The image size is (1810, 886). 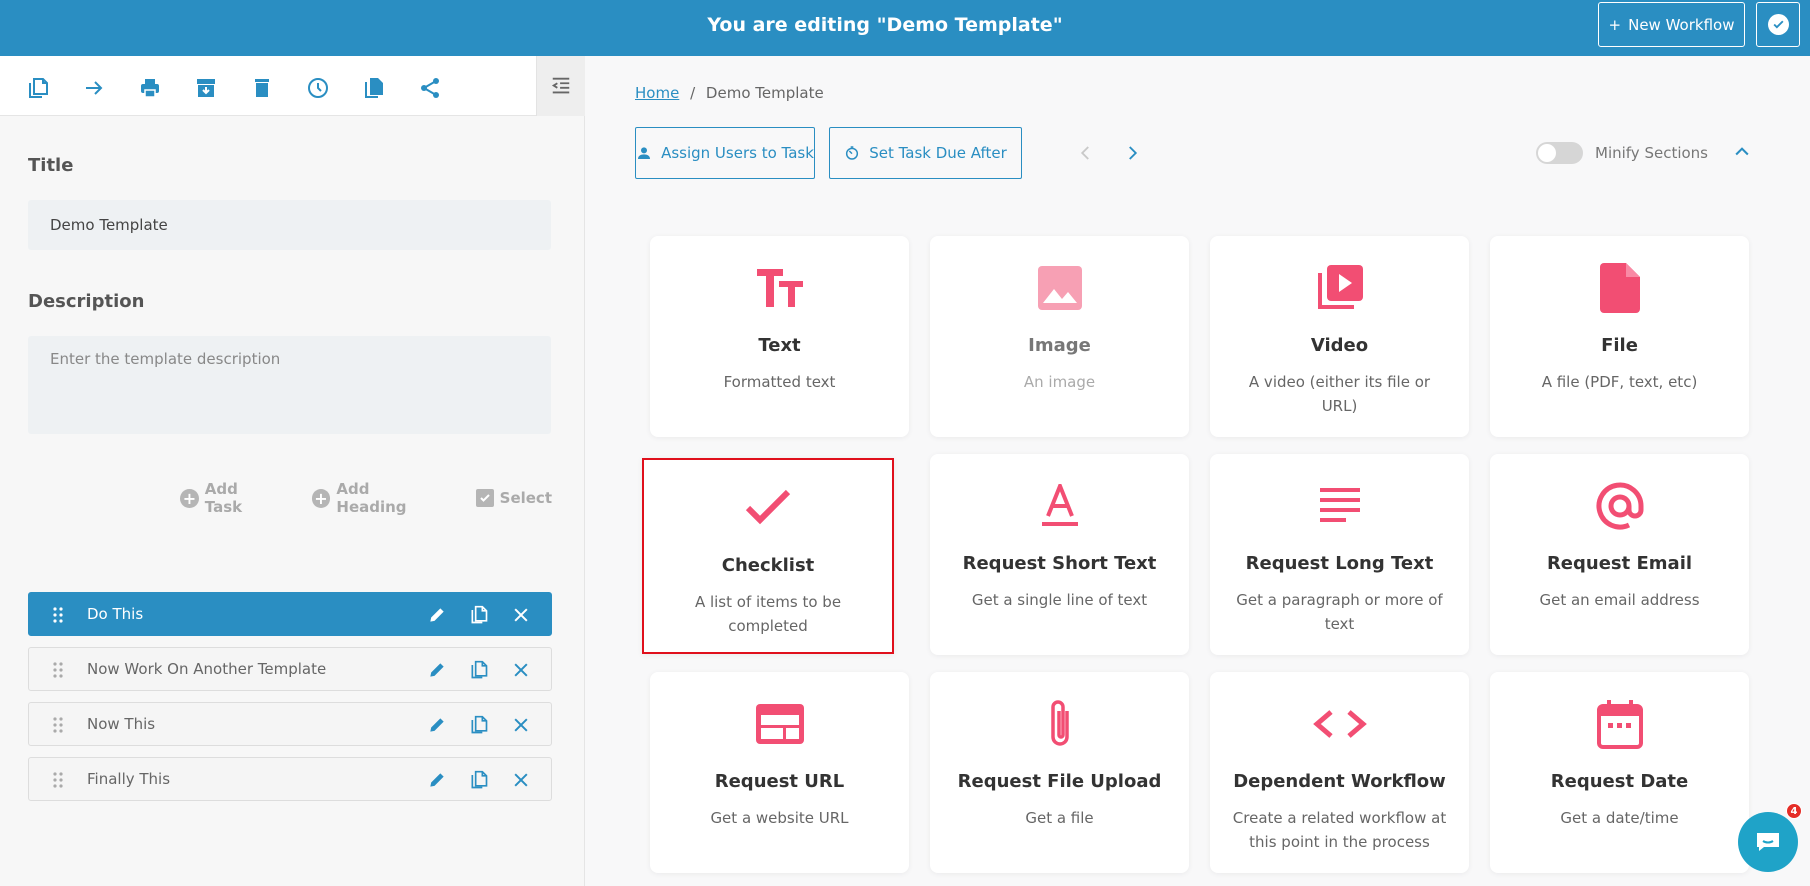 I want to click on field-type-card-request-date: Request Date Get a date/time, so click(x=1619, y=772).